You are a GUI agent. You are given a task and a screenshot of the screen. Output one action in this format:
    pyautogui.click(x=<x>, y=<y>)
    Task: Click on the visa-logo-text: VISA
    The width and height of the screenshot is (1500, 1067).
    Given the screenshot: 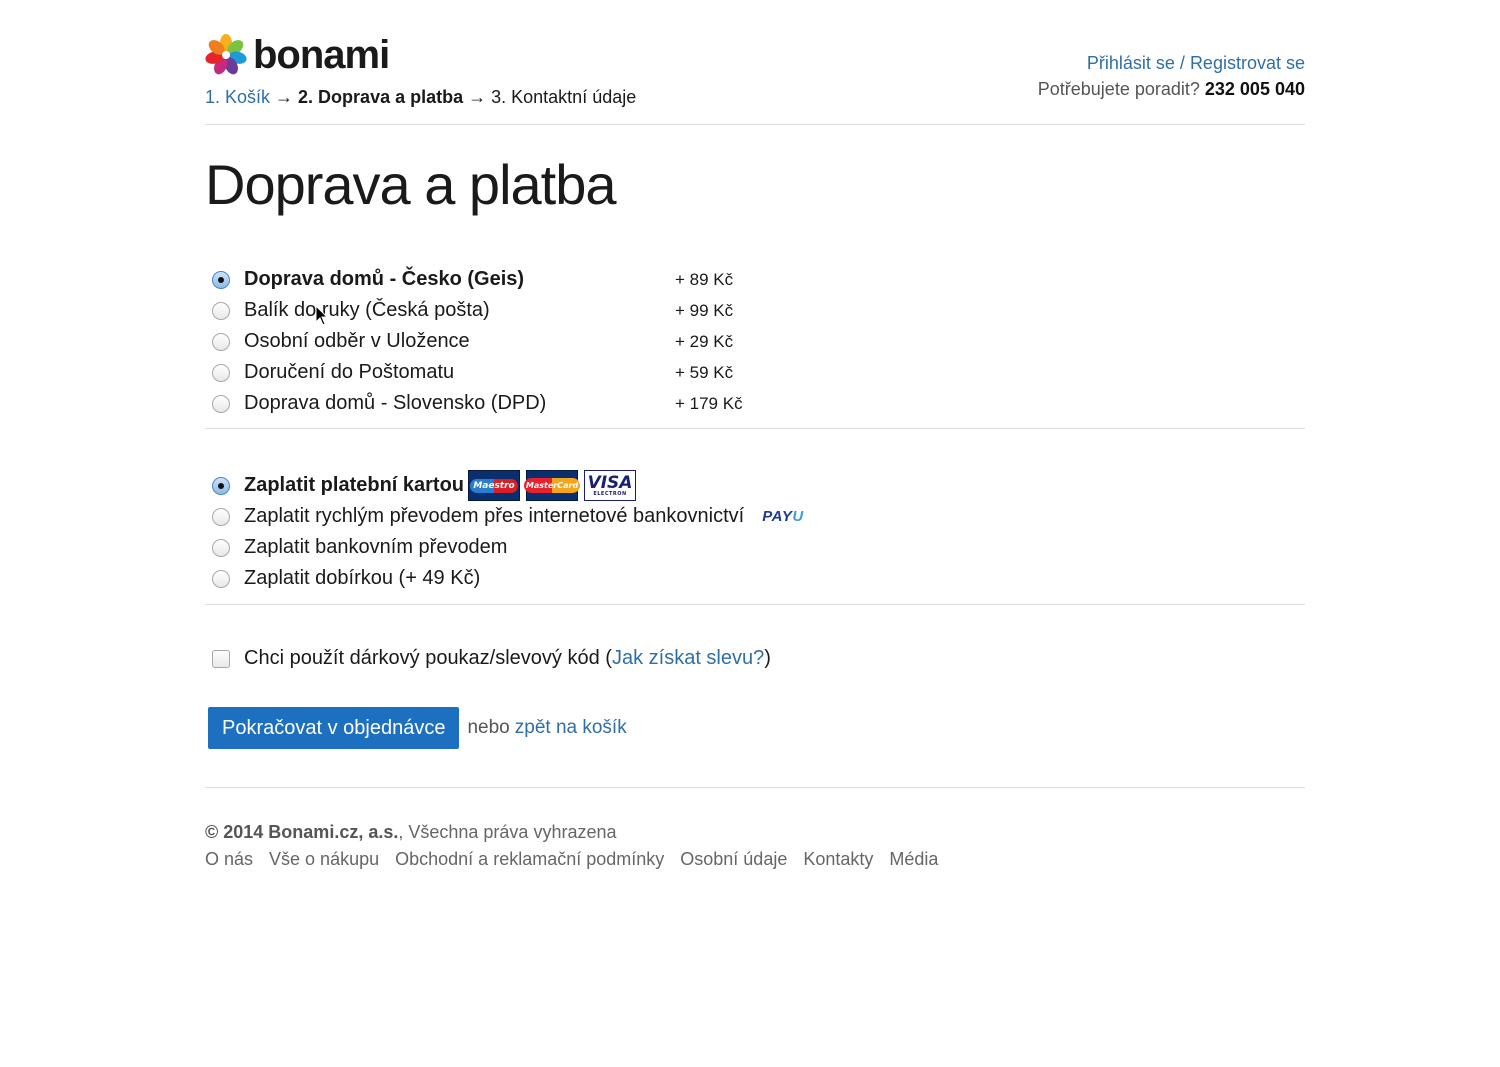 What is the action you would take?
    pyautogui.click(x=610, y=482)
    